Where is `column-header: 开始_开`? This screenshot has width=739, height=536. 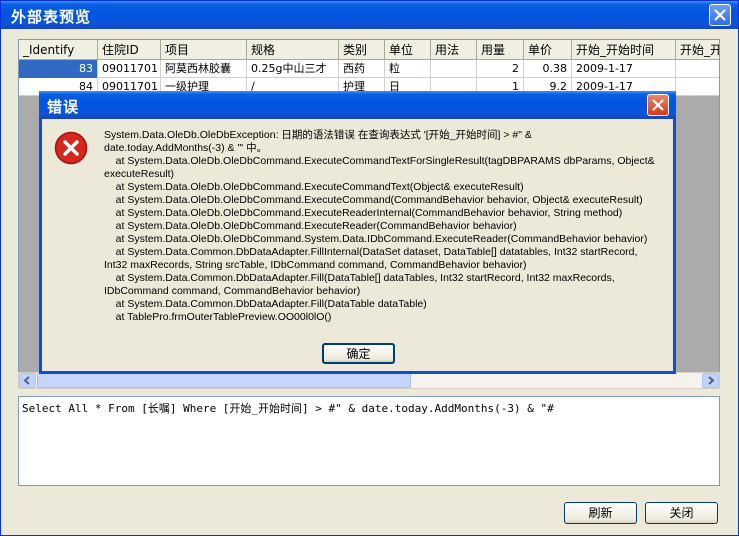 column-header: 开始_开 is located at coordinates (697, 50).